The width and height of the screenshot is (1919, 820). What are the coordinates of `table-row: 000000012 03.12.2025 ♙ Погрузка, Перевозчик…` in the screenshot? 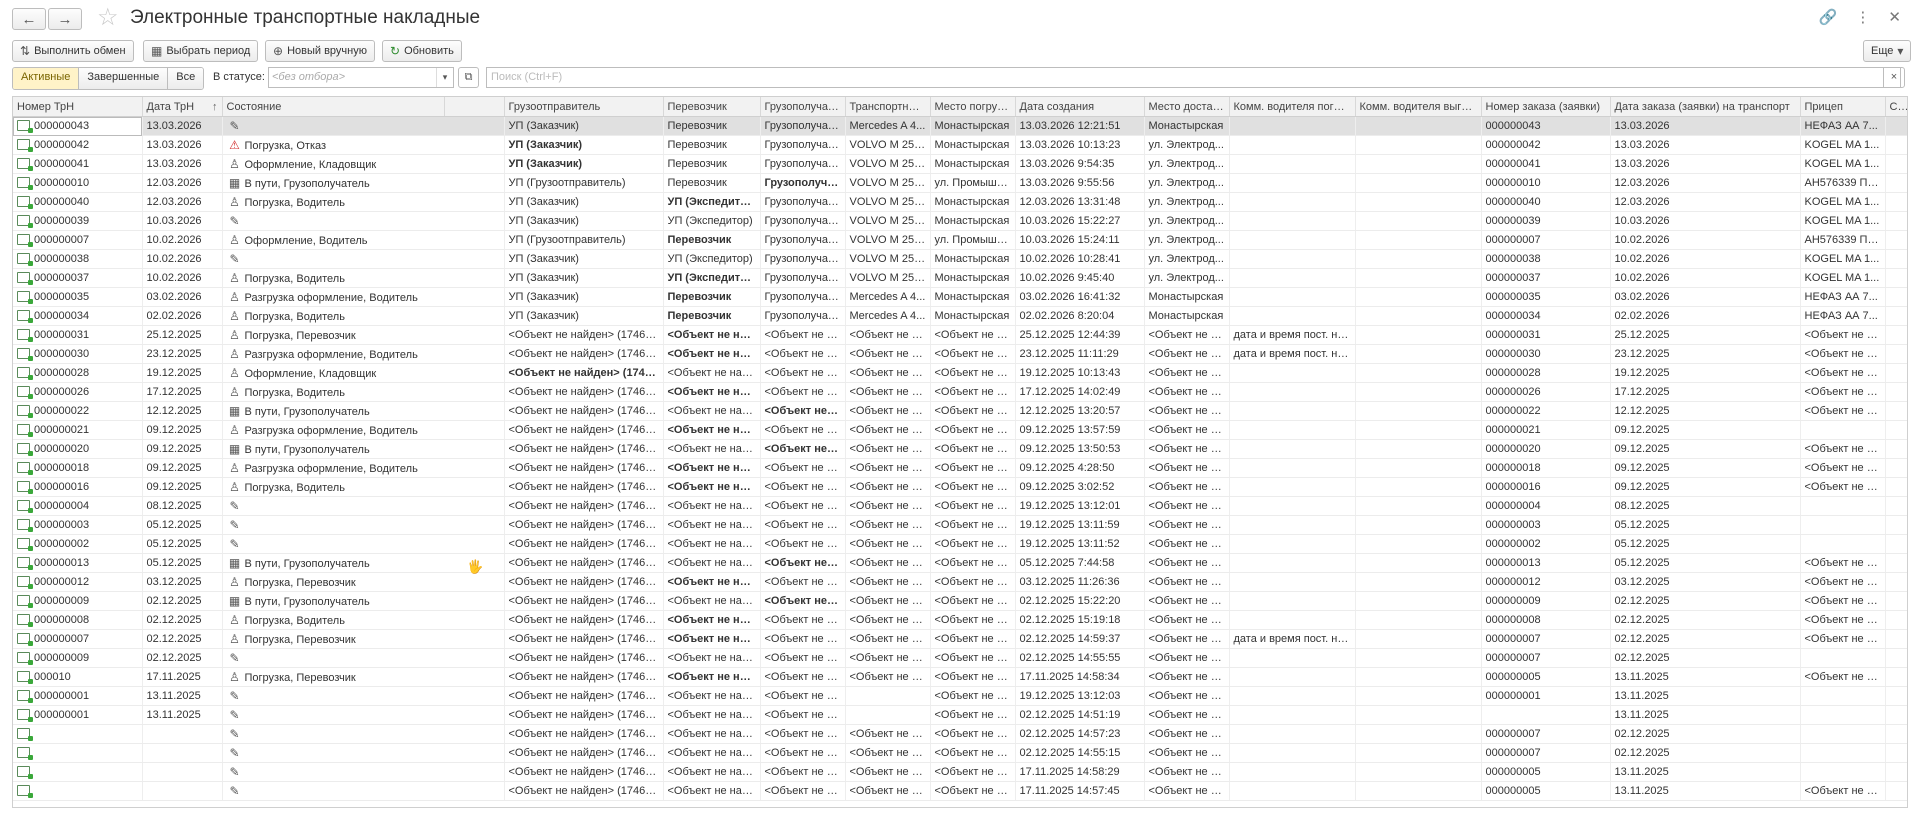 It's located at (960, 582).